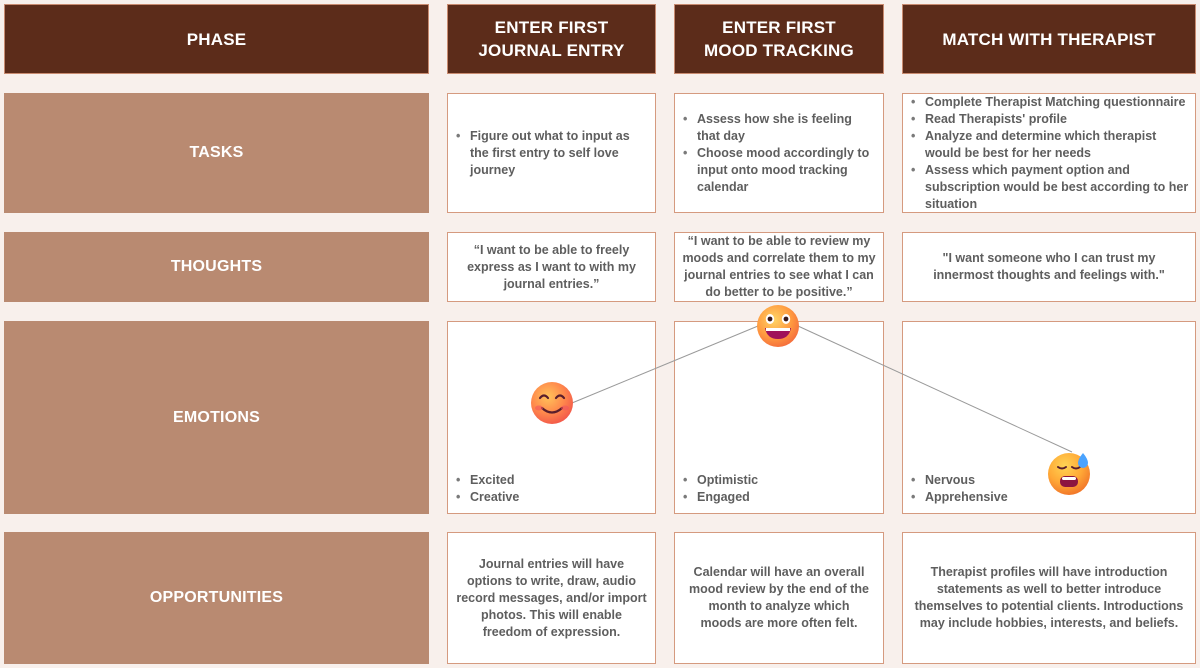 The width and height of the screenshot is (1200, 668). What do you see at coordinates (487, 497) in the screenshot?
I see `list-item: Creative` at bounding box center [487, 497].